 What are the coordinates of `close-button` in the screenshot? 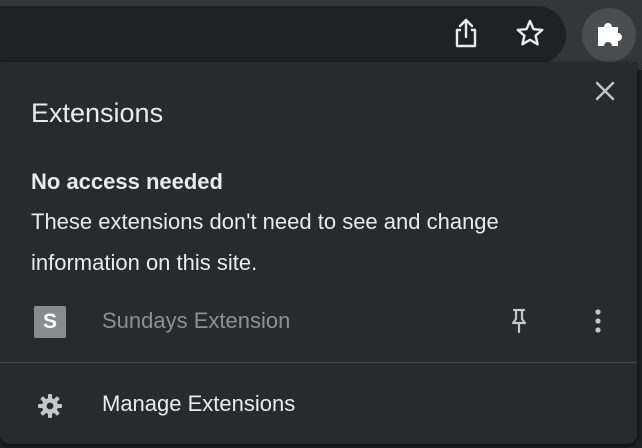 It's located at (605, 93).